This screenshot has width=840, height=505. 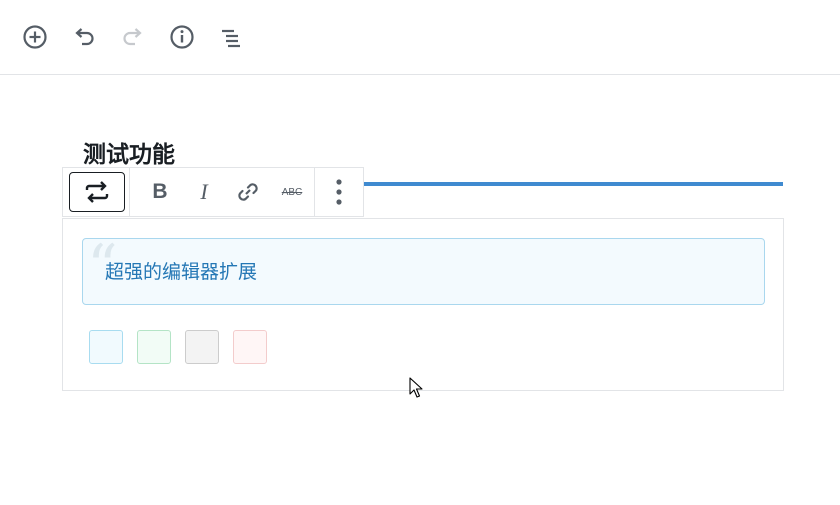 I want to click on style-swatch-neutral, so click(x=202, y=347).